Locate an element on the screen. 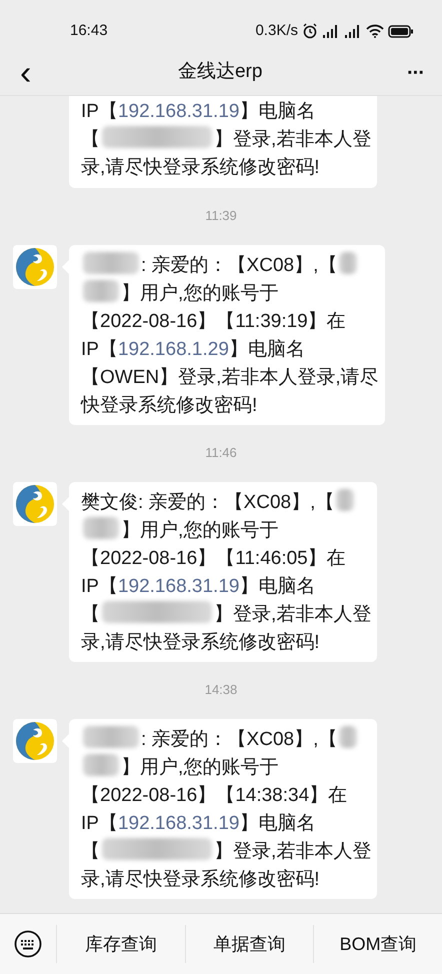 The height and width of the screenshot is (974, 442). more-button: ··· is located at coordinates (415, 73).